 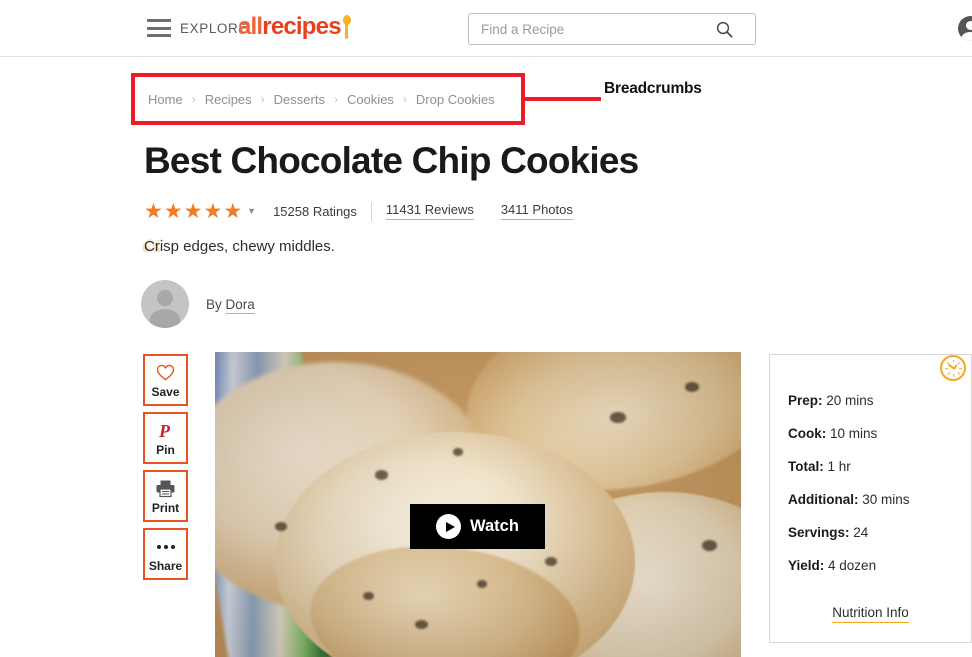 I want to click on pin-button: P Pin, so click(x=165, y=438).